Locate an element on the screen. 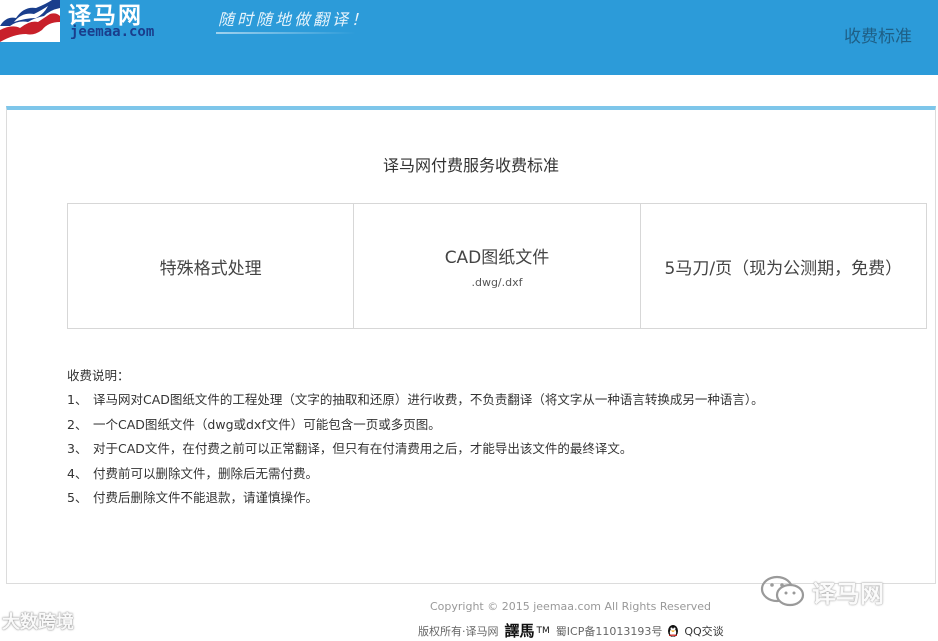 Image resolution: width=938 pixels, height=641 pixels. footer-rights: 版权所有·译马网 is located at coordinates (458, 631).